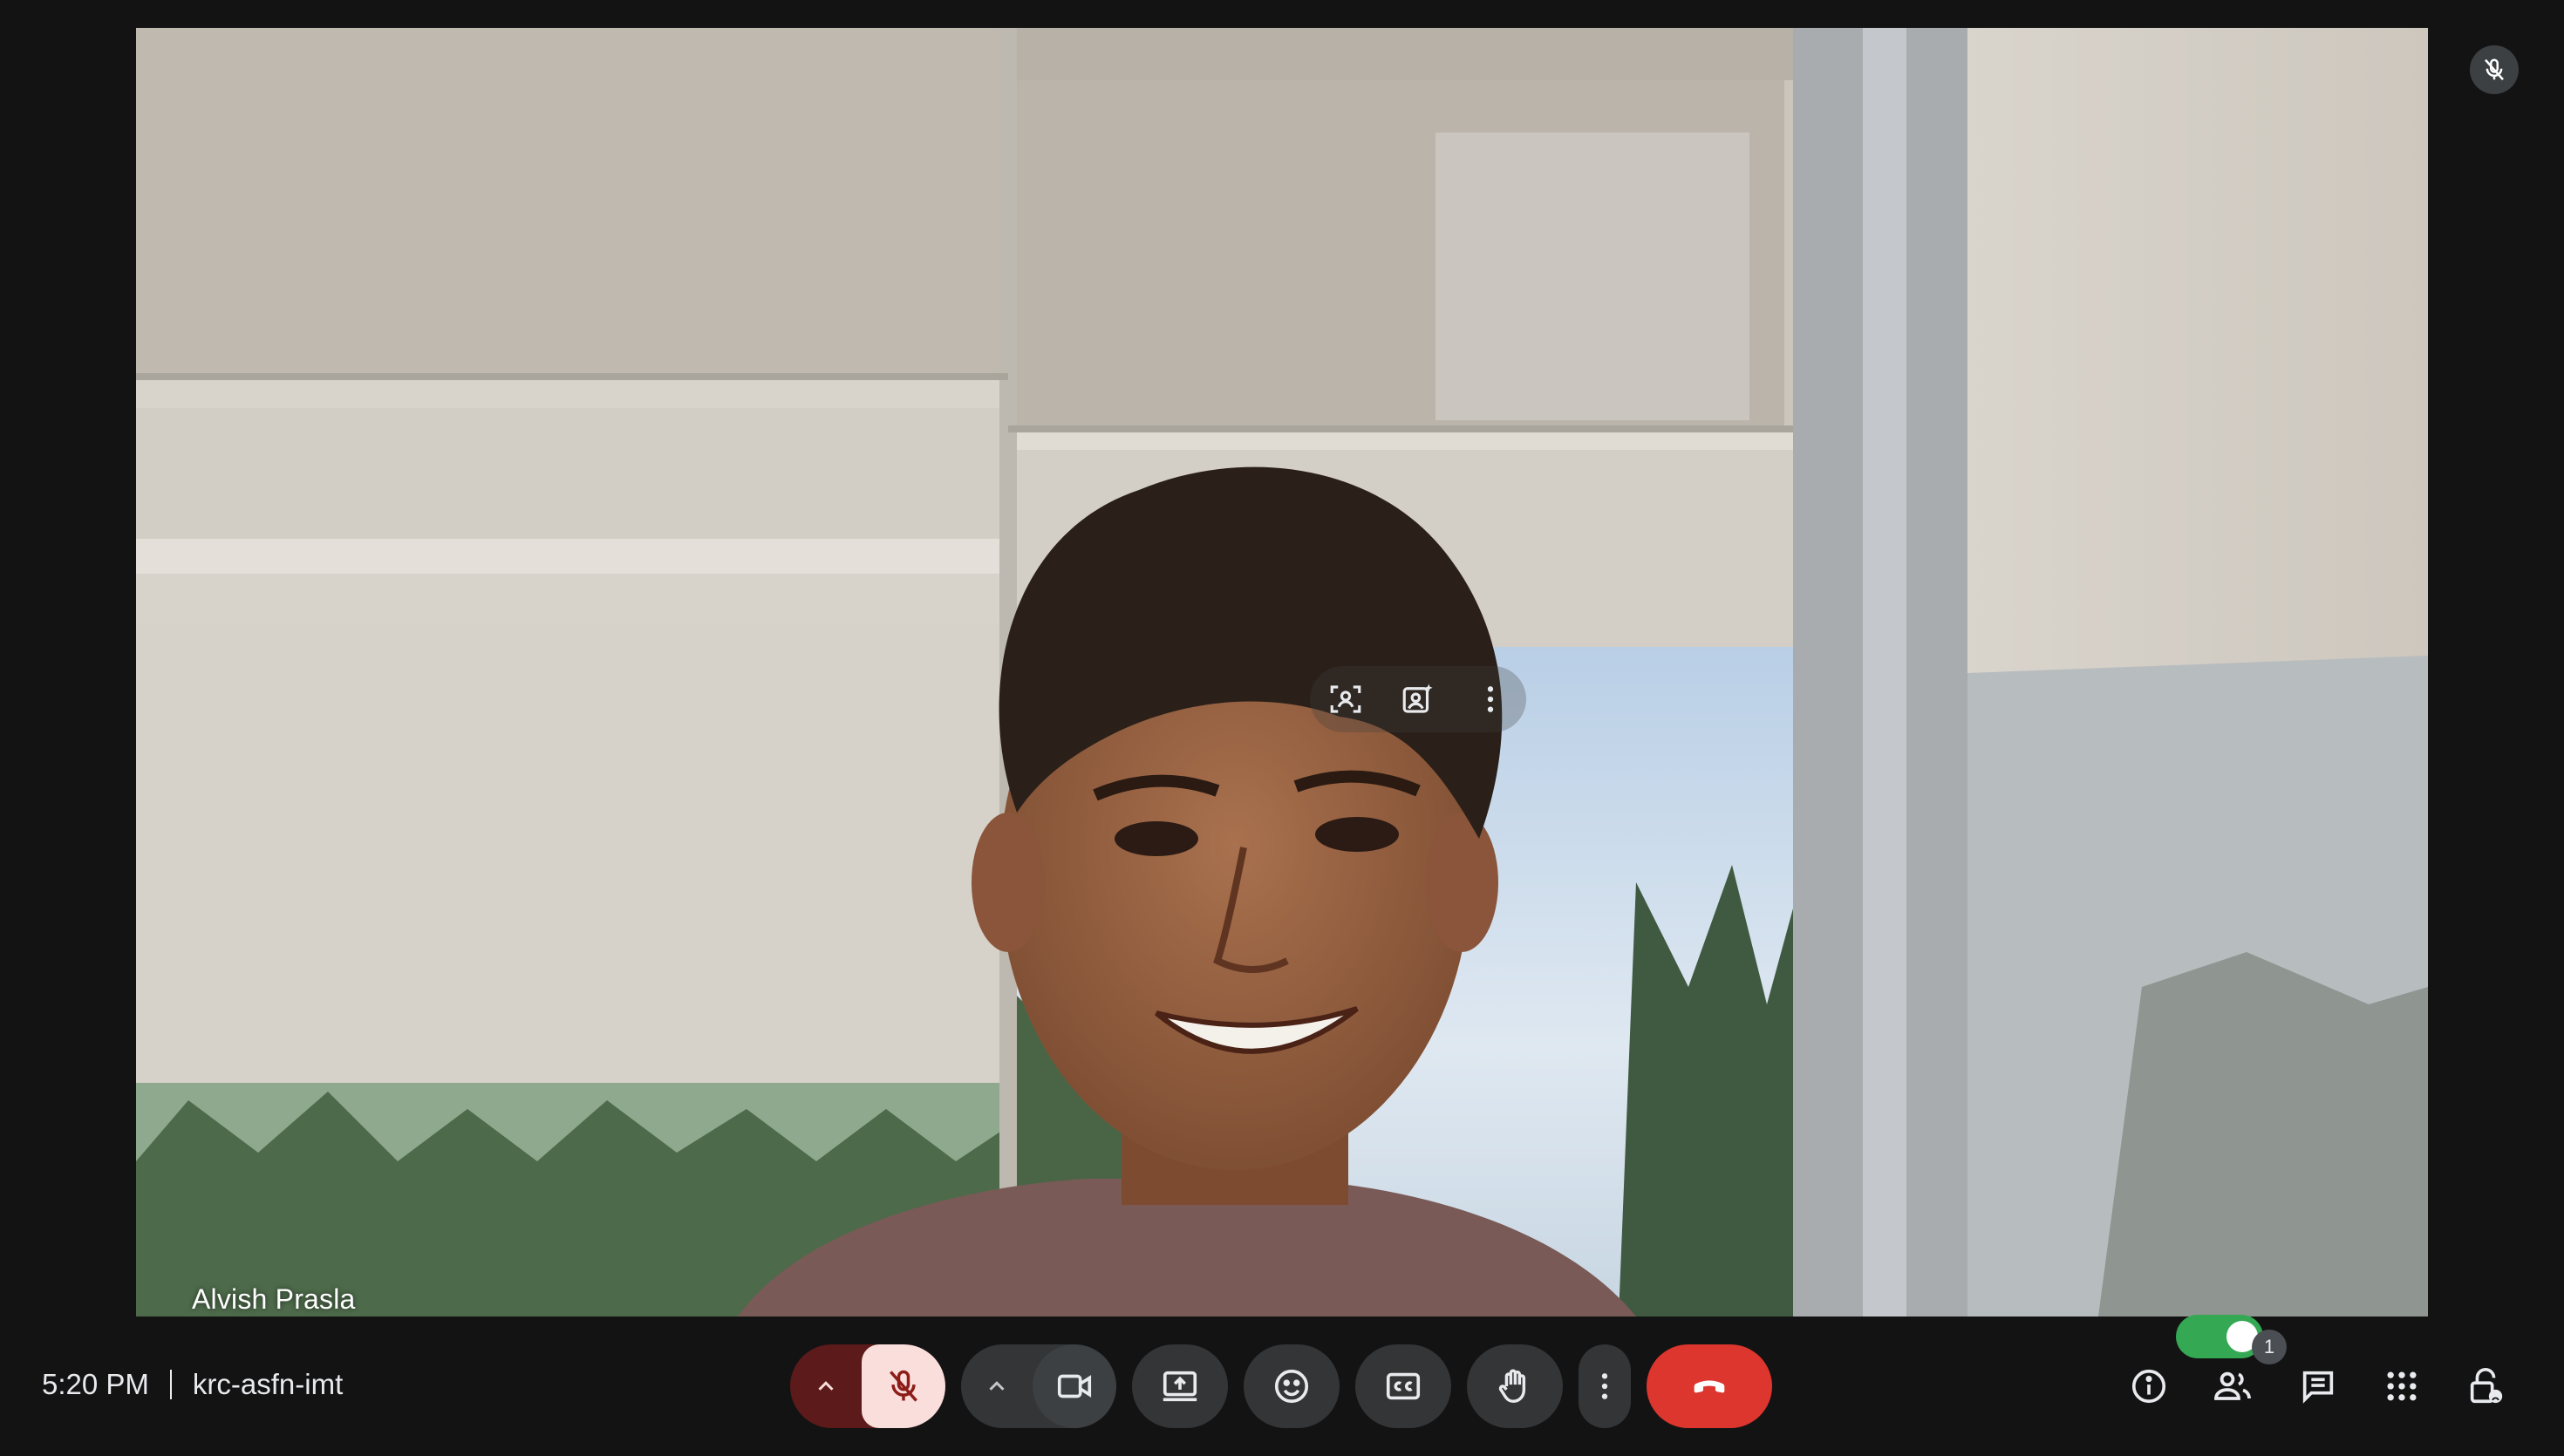  I want to click on present-screen-button, so click(1180, 1386).